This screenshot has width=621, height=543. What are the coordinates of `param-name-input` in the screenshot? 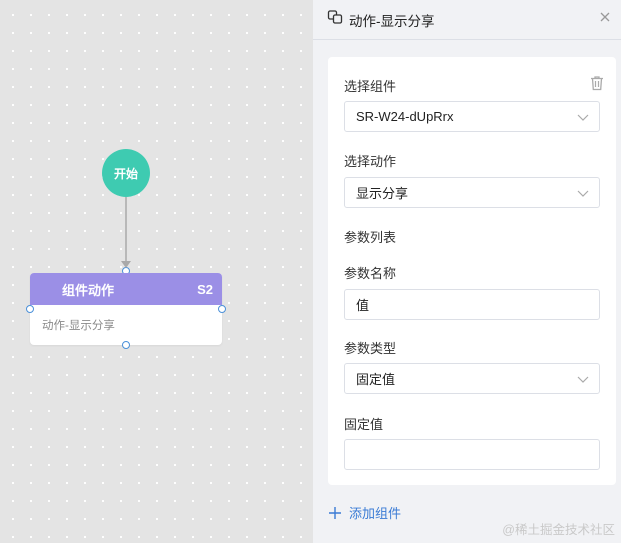 It's located at (472, 304).